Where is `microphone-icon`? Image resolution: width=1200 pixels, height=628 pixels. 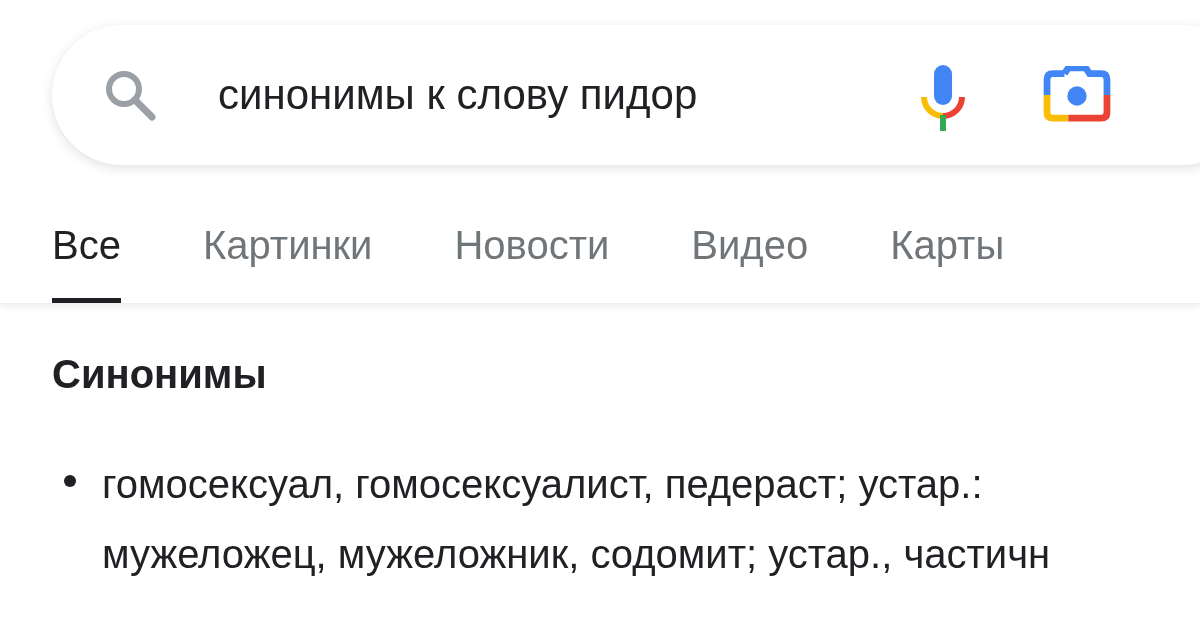 microphone-icon is located at coordinates (943, 98).